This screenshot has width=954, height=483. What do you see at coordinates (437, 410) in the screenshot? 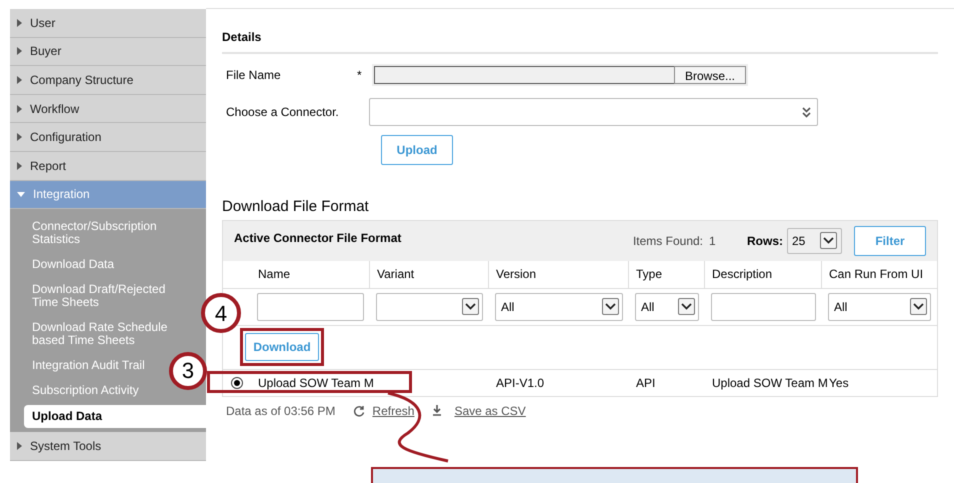
I see `download-icon` at bounding box center [437, 410].